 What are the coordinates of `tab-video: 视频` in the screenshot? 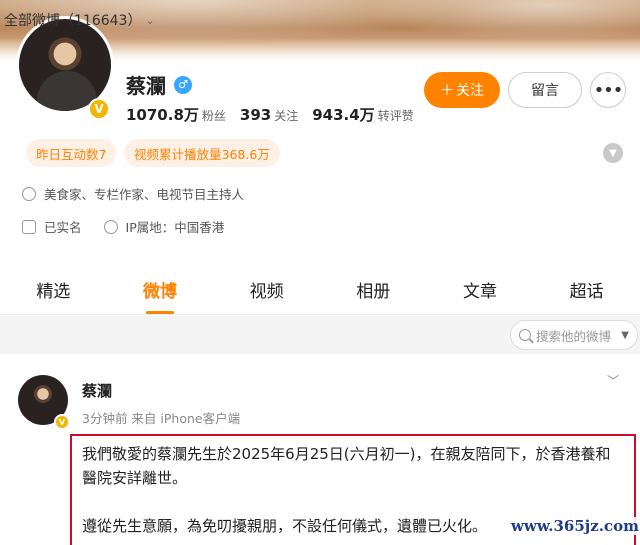 It's located at (267, 292).